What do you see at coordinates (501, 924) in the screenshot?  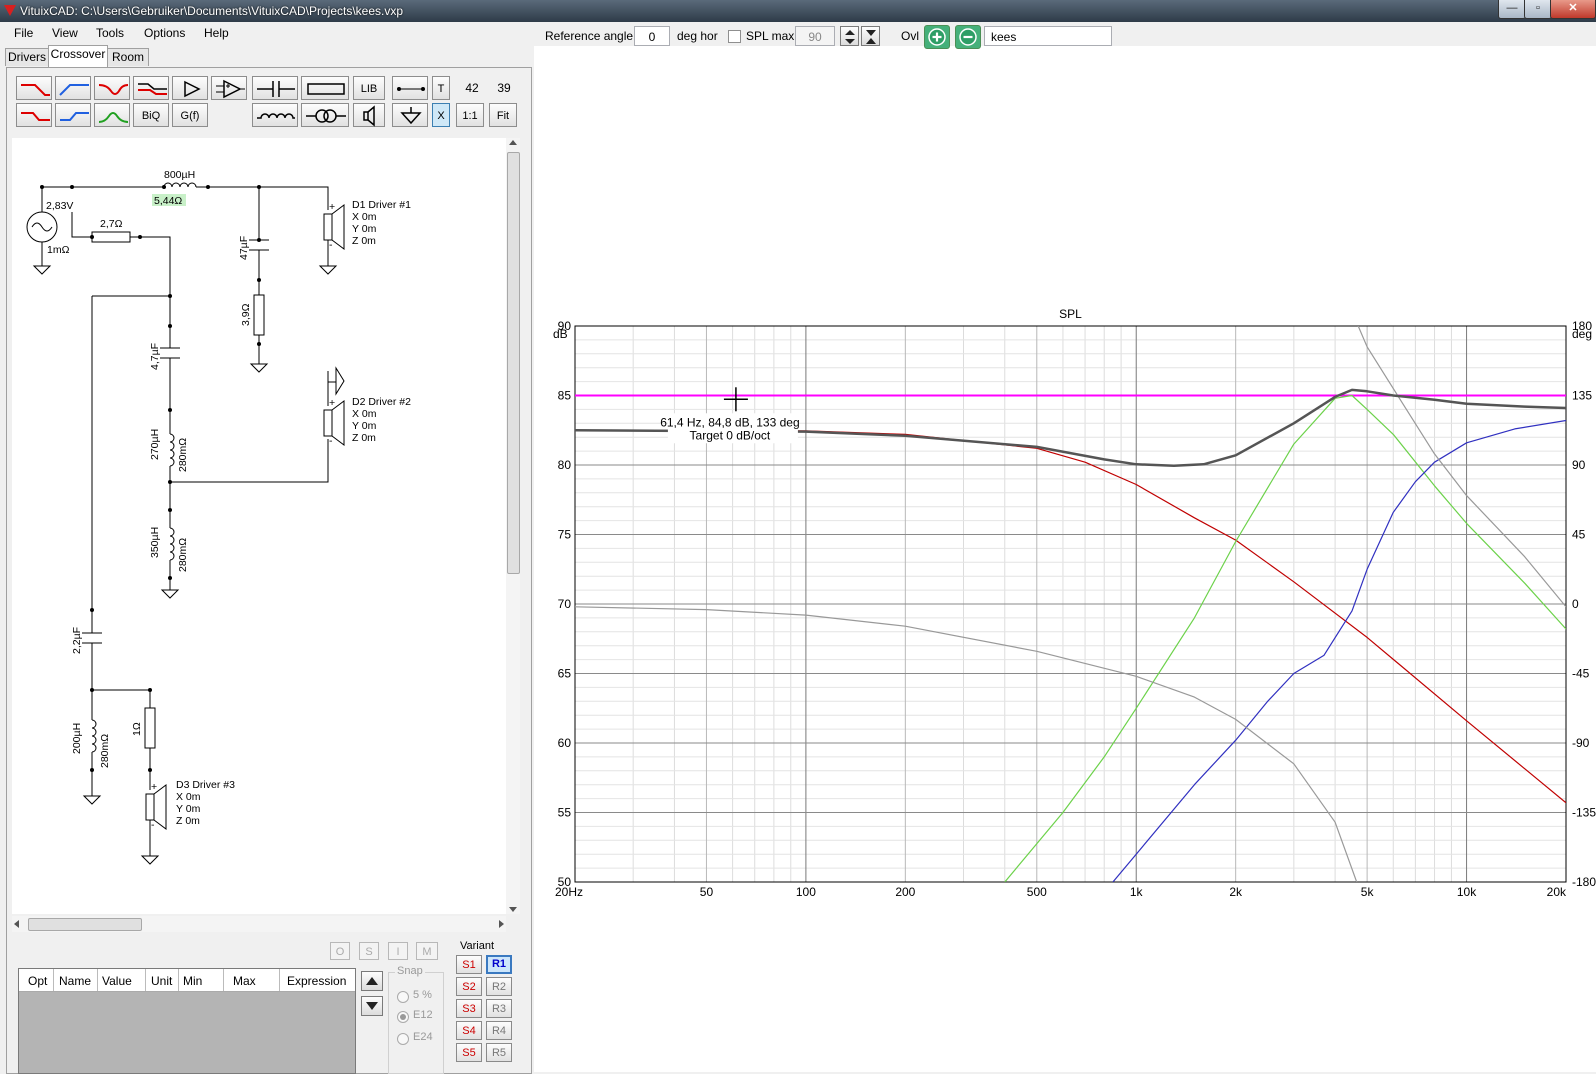 I see `scroll-right-icon` at bounding box center [501, 924].